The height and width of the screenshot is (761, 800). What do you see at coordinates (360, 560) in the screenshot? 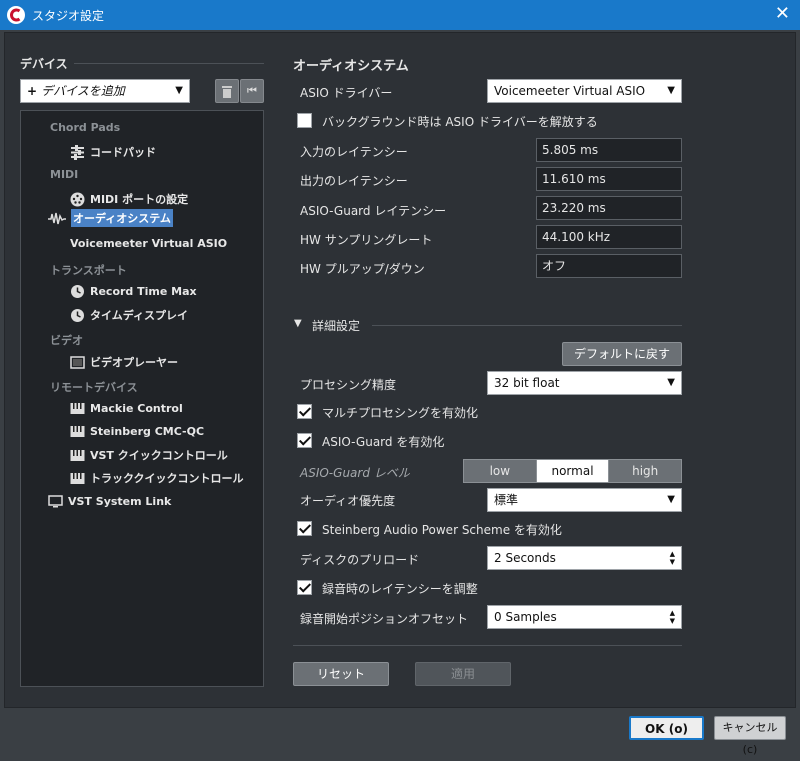
I see `preload-label: ディスクのプリロード` at bounding box center [360, 560].